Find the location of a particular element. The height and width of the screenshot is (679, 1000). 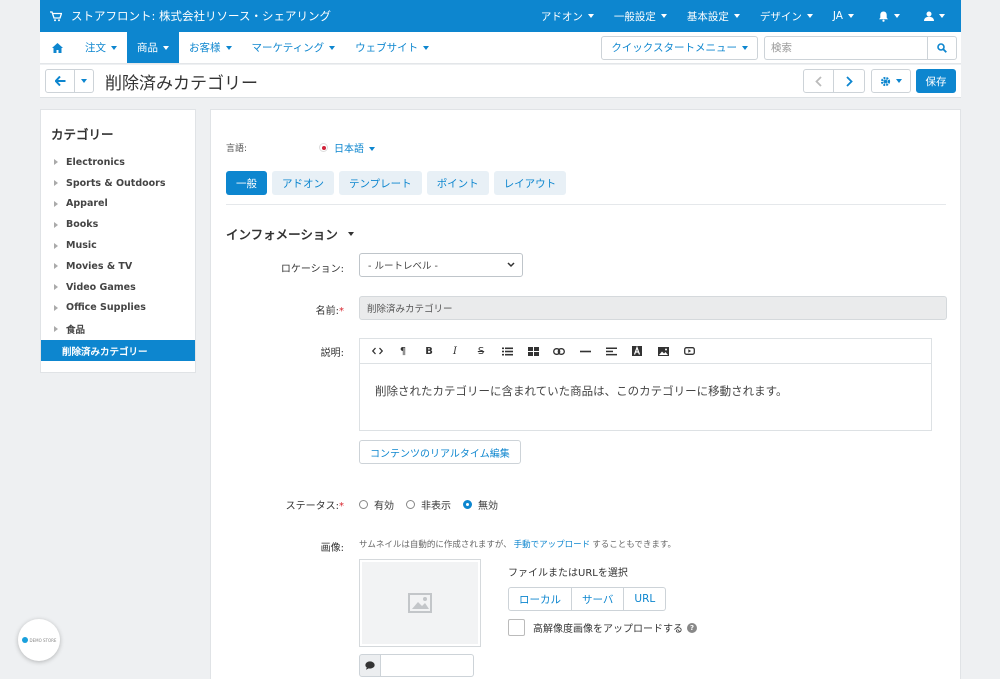

sidebar-item-video-games: Video Games is located at coordinates (118, 287).